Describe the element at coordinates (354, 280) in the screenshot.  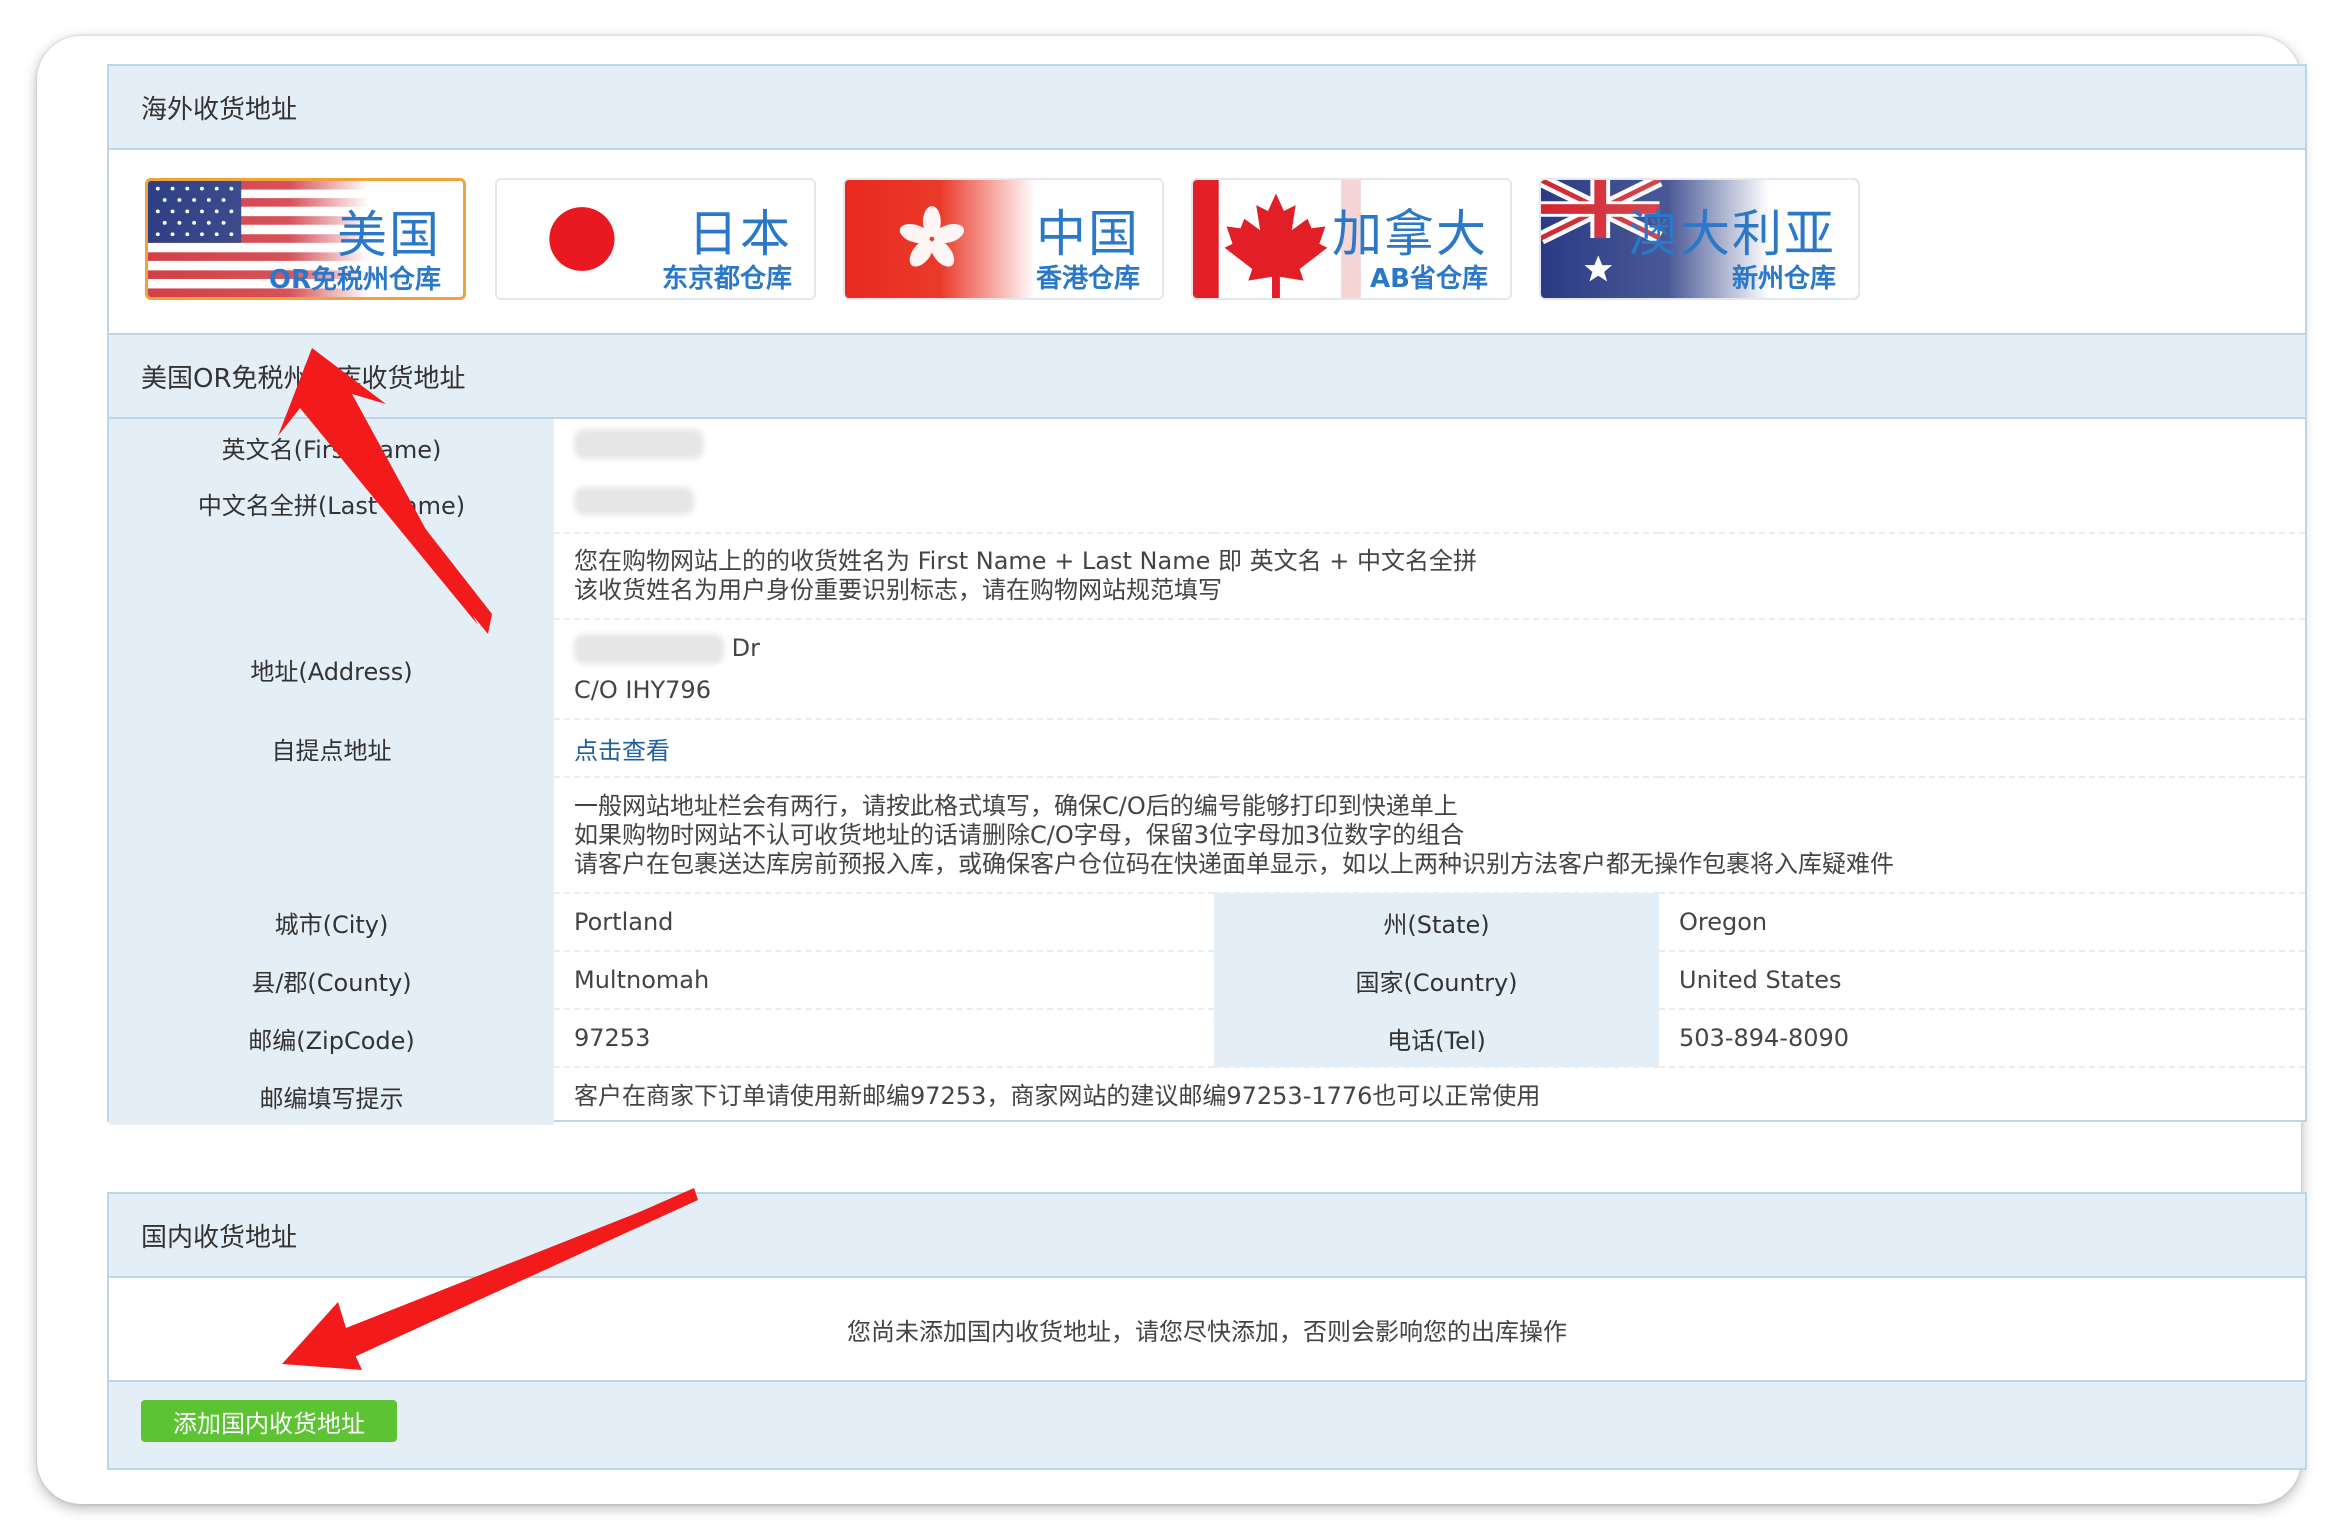
I see `warehouse-subtitle: OR免税州仓库` at that location.